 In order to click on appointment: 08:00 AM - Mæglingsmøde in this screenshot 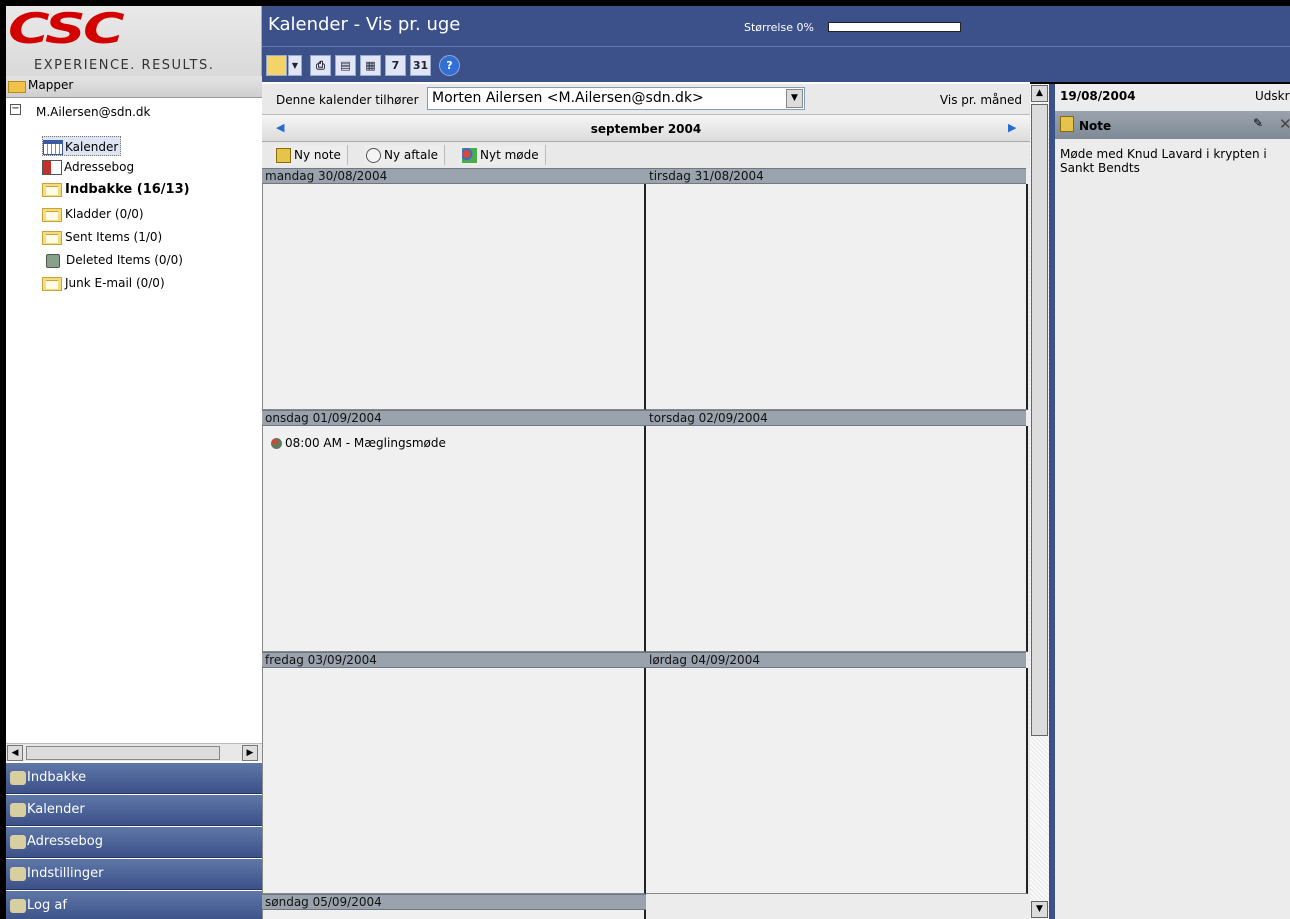, I will do `click(358, 443)`.